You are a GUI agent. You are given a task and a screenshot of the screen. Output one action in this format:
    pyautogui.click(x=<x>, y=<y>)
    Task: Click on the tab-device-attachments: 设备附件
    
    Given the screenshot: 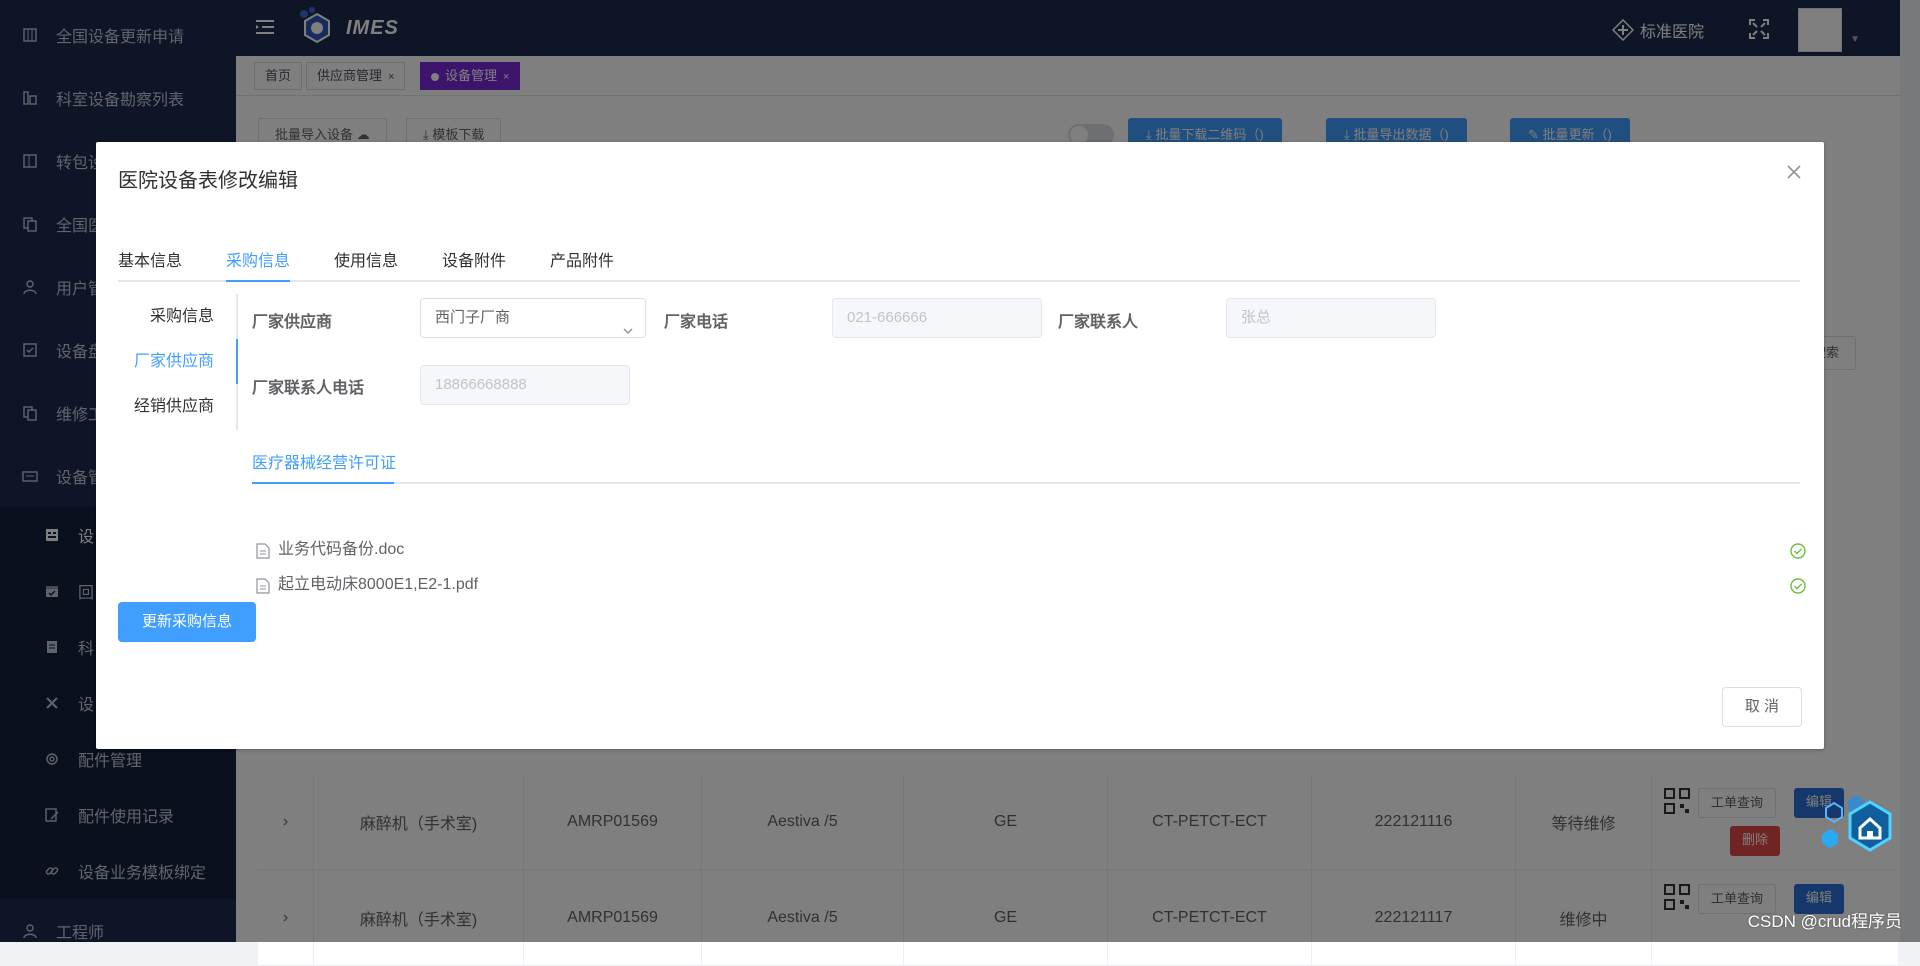 What is the action you would take?
    pyautogui.click(x=474, y=262)
    